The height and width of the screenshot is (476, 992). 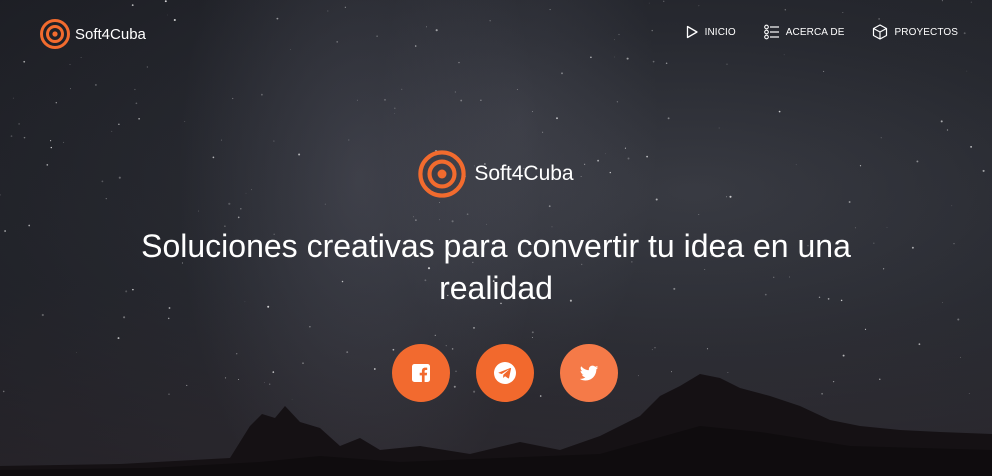 I want to click on telegram-icon, so click(x=505, y=373).